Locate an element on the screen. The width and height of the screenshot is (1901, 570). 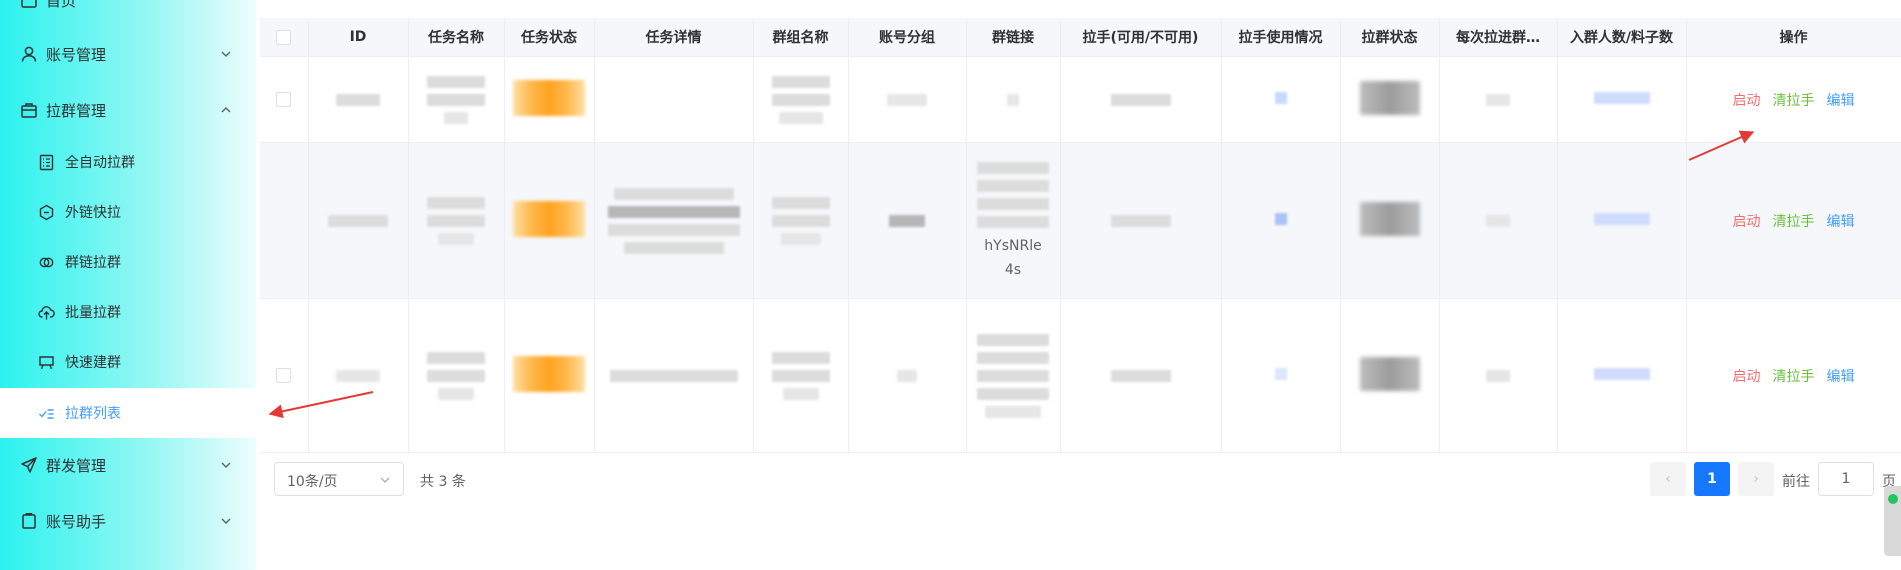
cell-pull-status is located at coordinates (1390, 220).